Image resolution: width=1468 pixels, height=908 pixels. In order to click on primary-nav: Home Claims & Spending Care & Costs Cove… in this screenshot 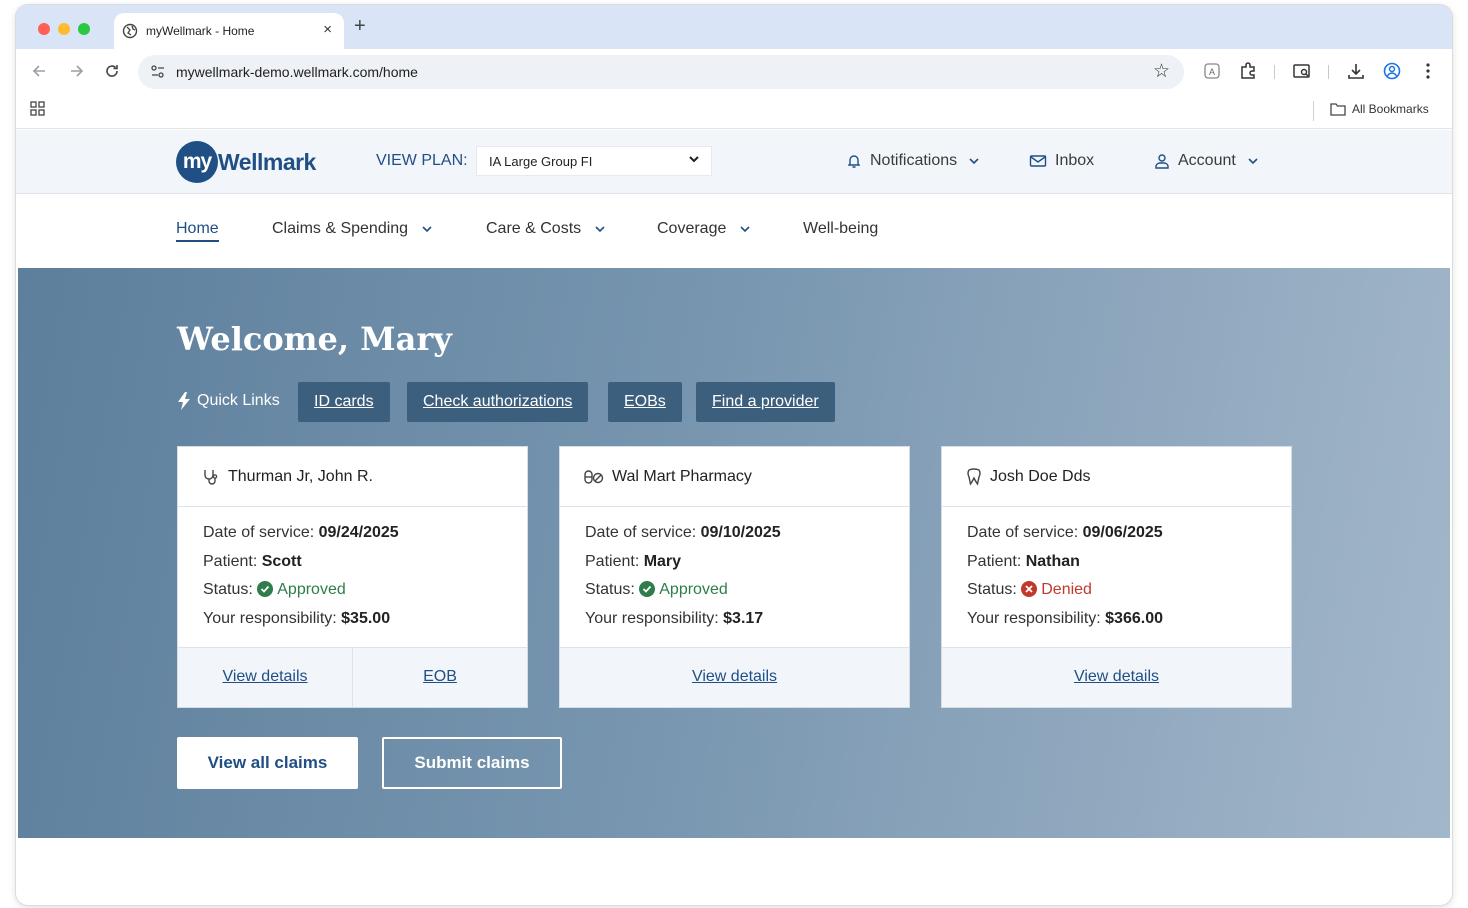, I will do `click(734, 231)`.